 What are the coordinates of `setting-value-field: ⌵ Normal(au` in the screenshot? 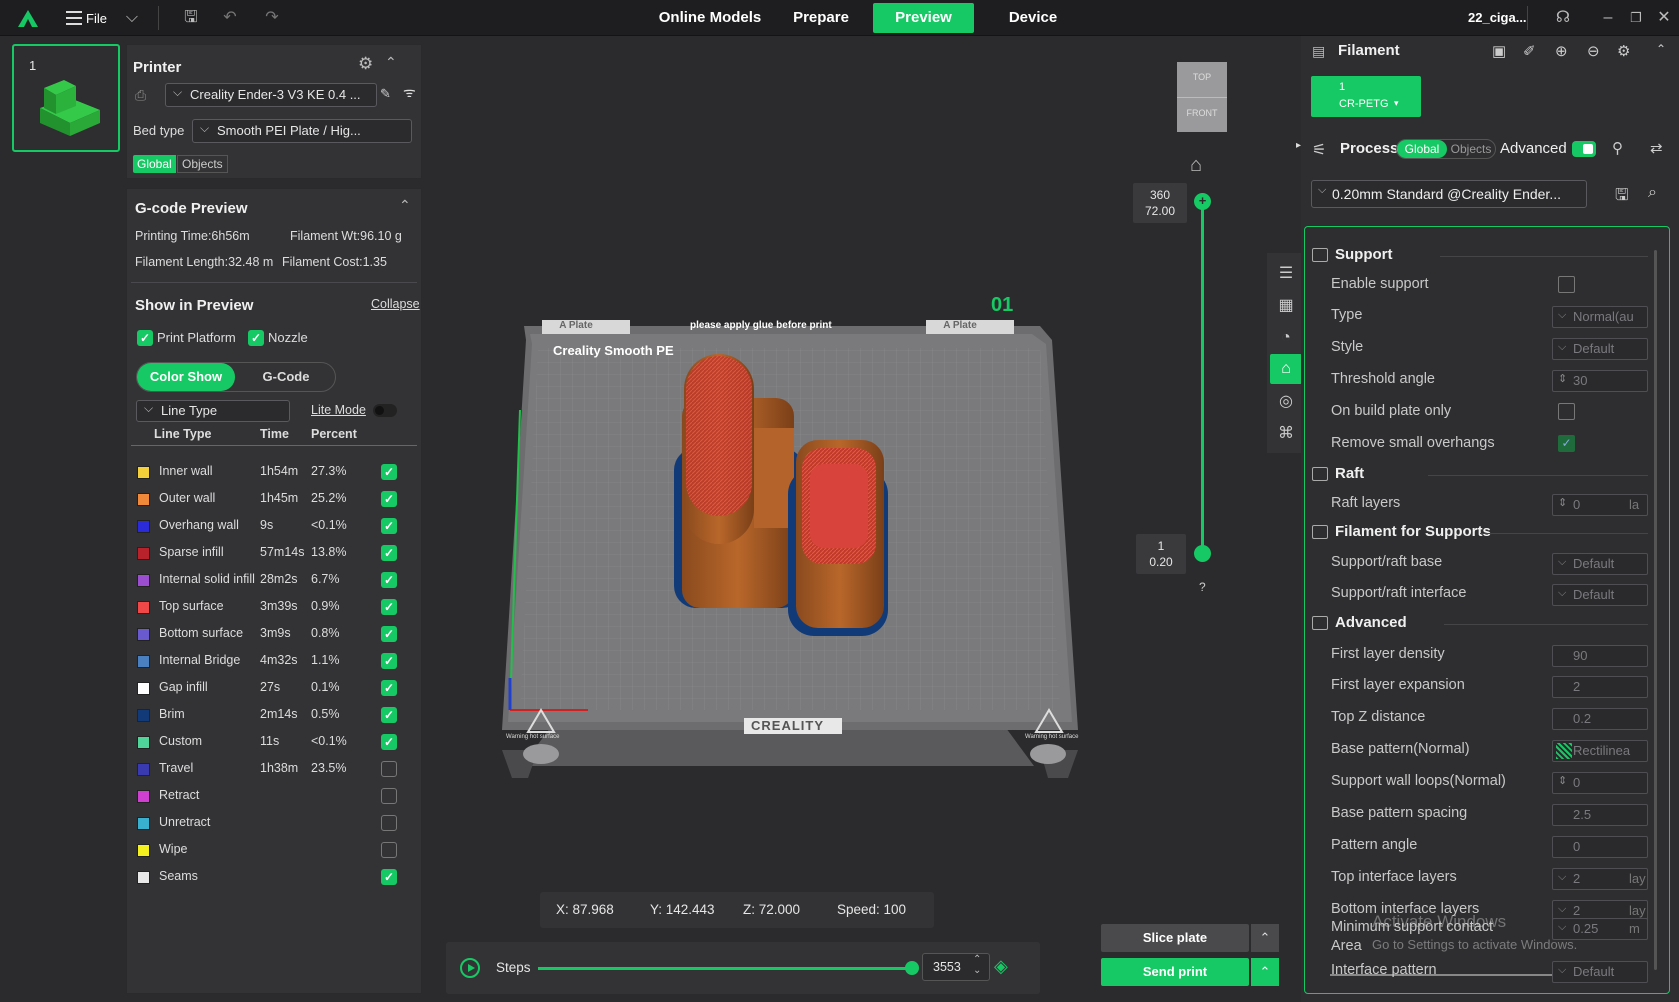 It's located at (1600, 317).